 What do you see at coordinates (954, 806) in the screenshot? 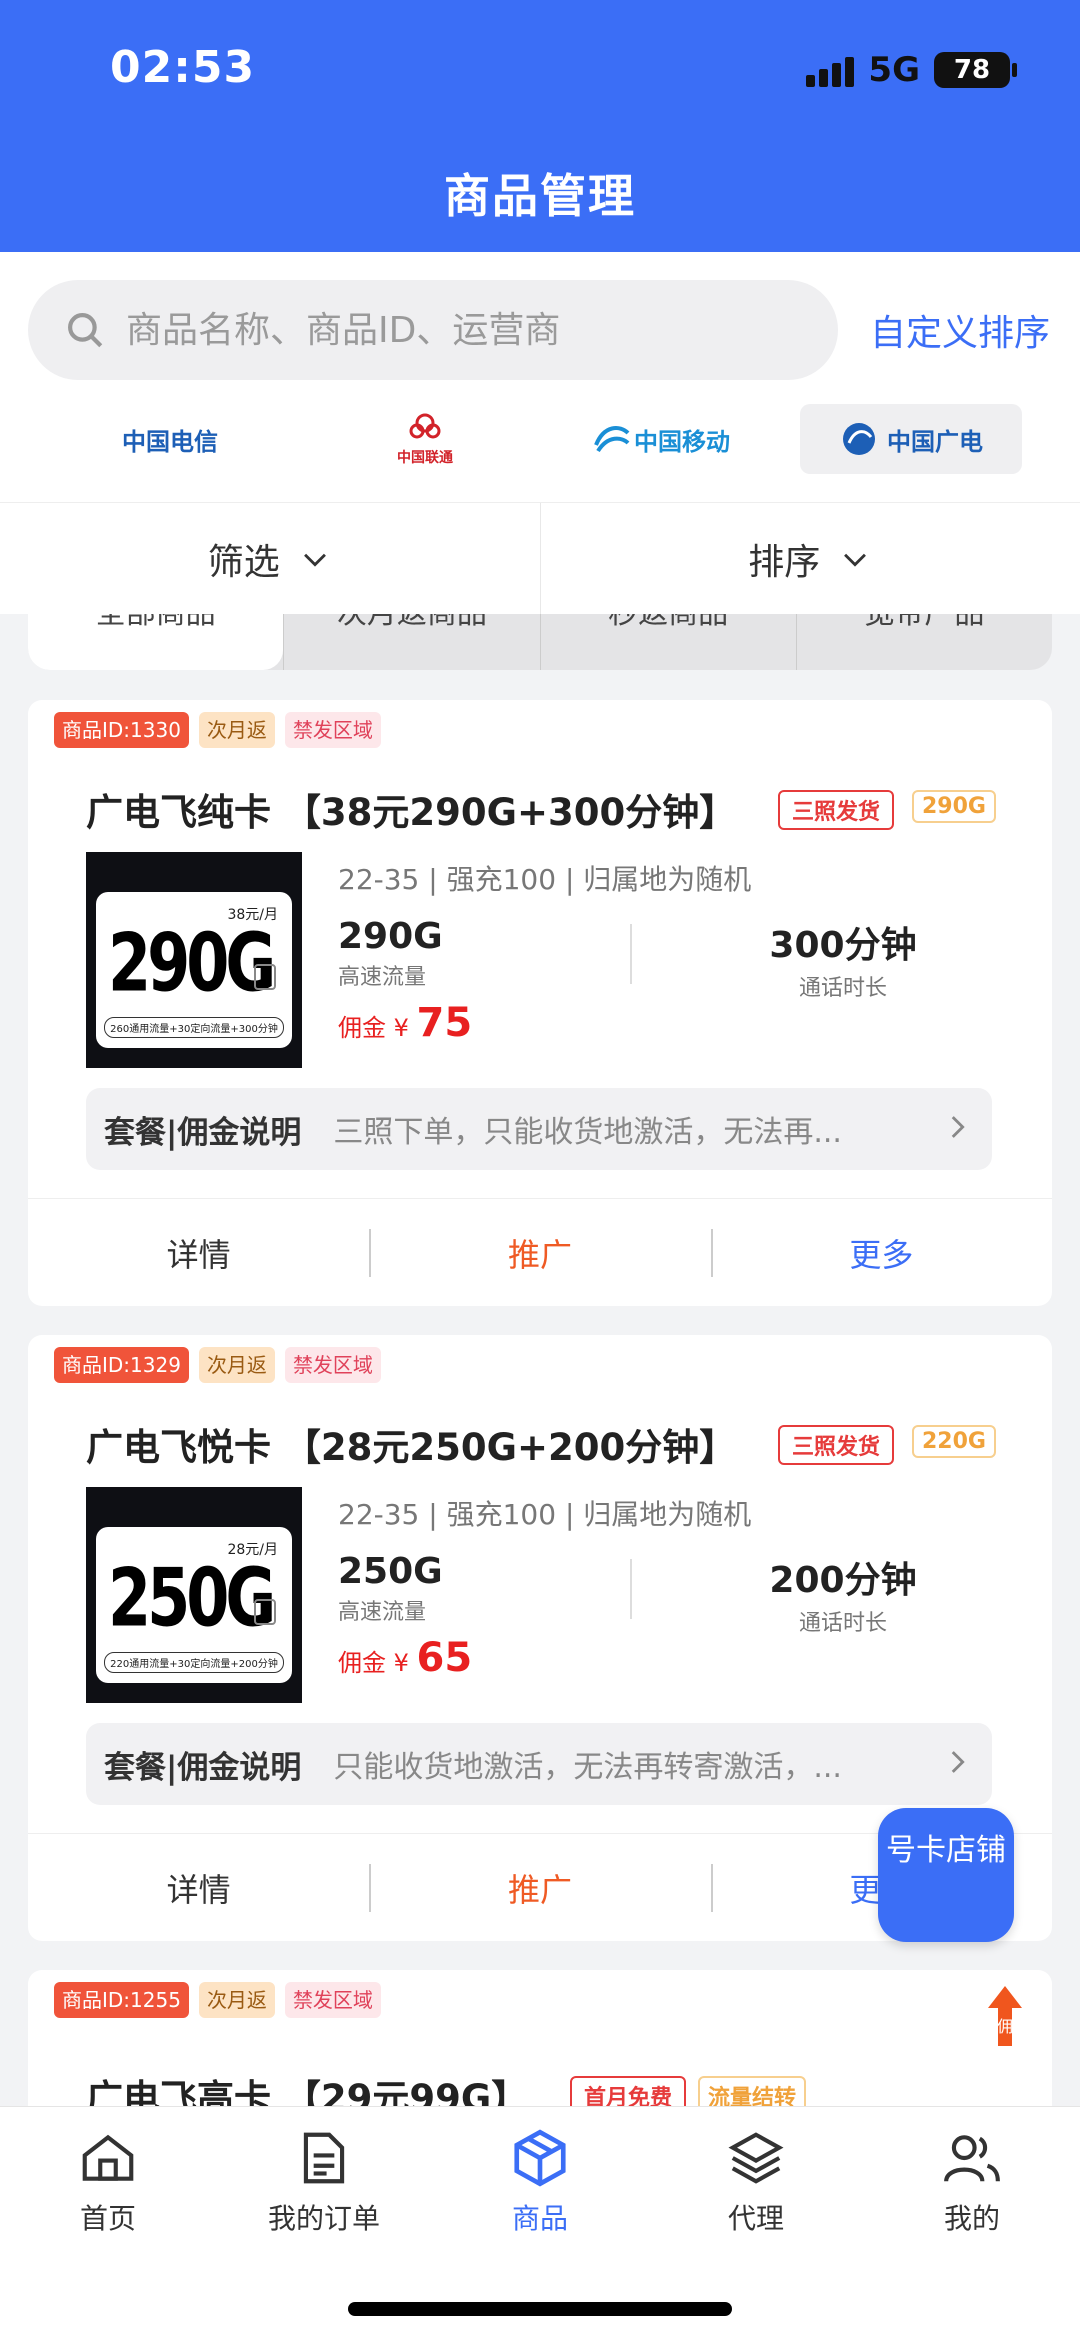
I see `data-tag: 290G` at bounding box center [954, 806].